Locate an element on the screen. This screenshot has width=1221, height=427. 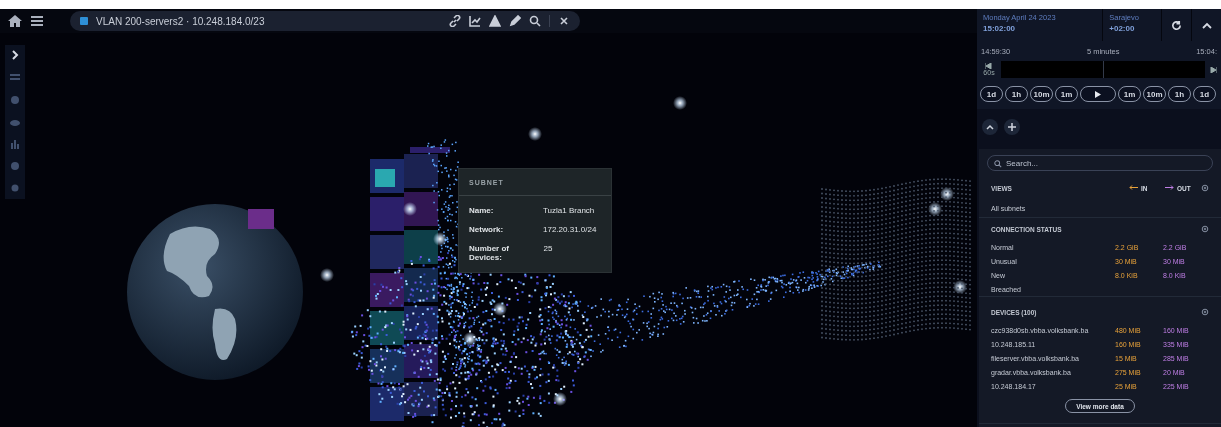
tooltip-value: 25 is located at coordinates (548, 249).